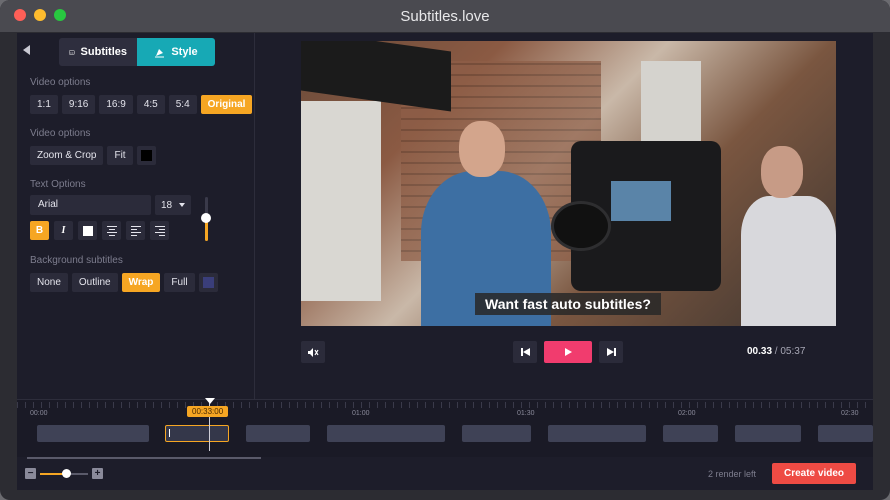  Describe the element at coordinates (141, 282) in the screenshot. I see `background-wrap-button: Wrap` at that location.